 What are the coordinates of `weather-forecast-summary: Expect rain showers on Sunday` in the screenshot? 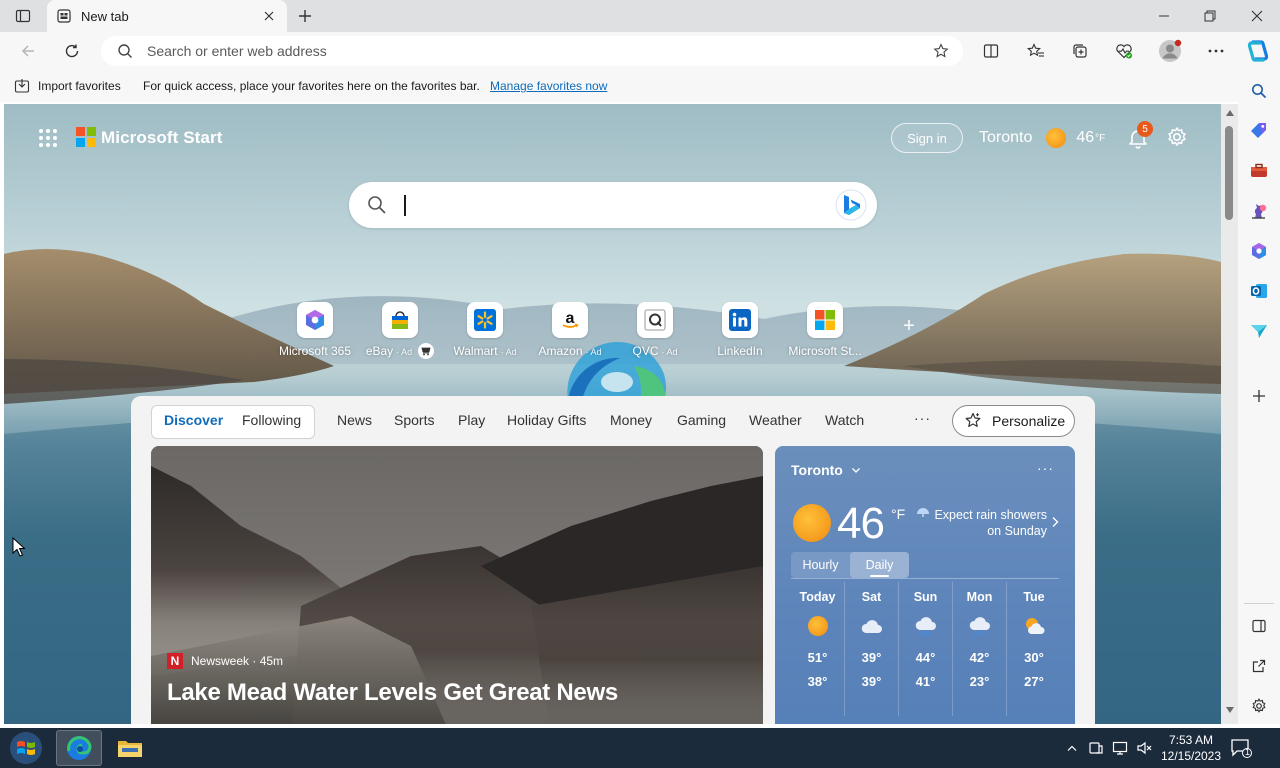 It's located at (980, 523).